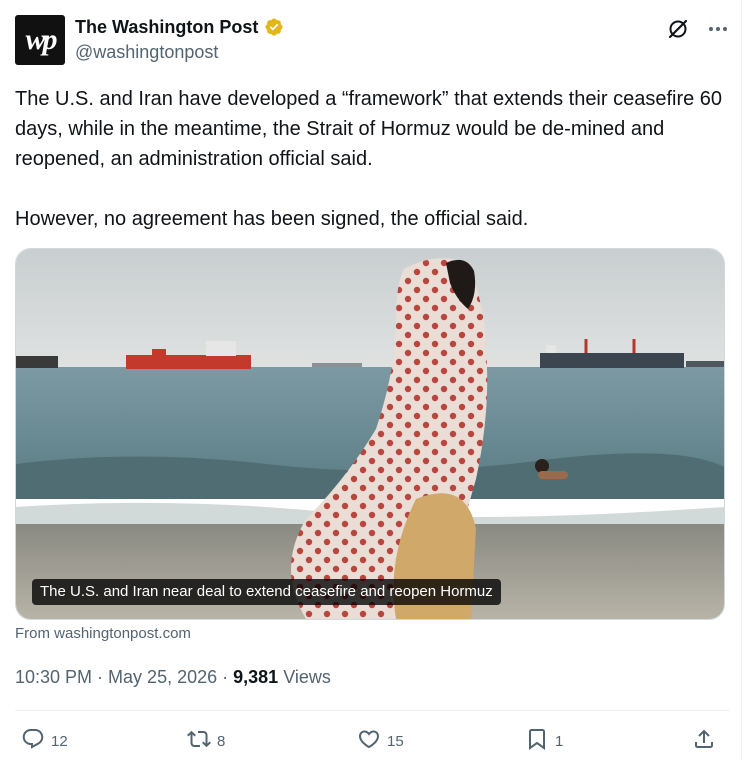 This screenshot has width=750, height=760. I want to click on reply-button: 12, so click(44, 741).